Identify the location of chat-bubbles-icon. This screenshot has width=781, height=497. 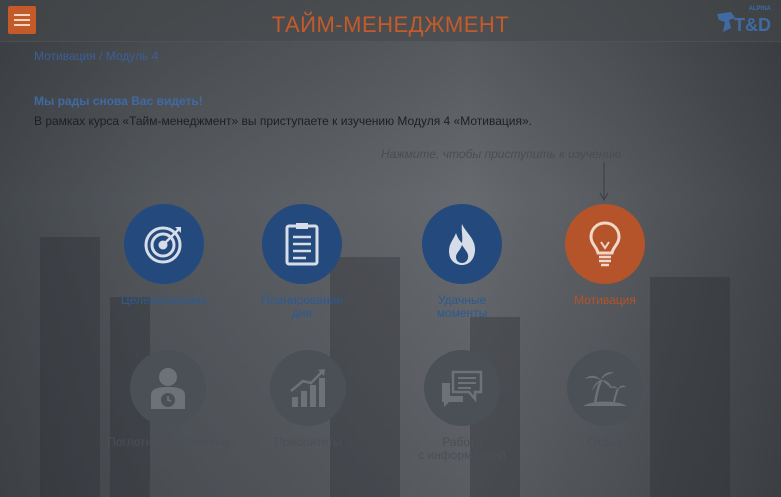
(462, 388).